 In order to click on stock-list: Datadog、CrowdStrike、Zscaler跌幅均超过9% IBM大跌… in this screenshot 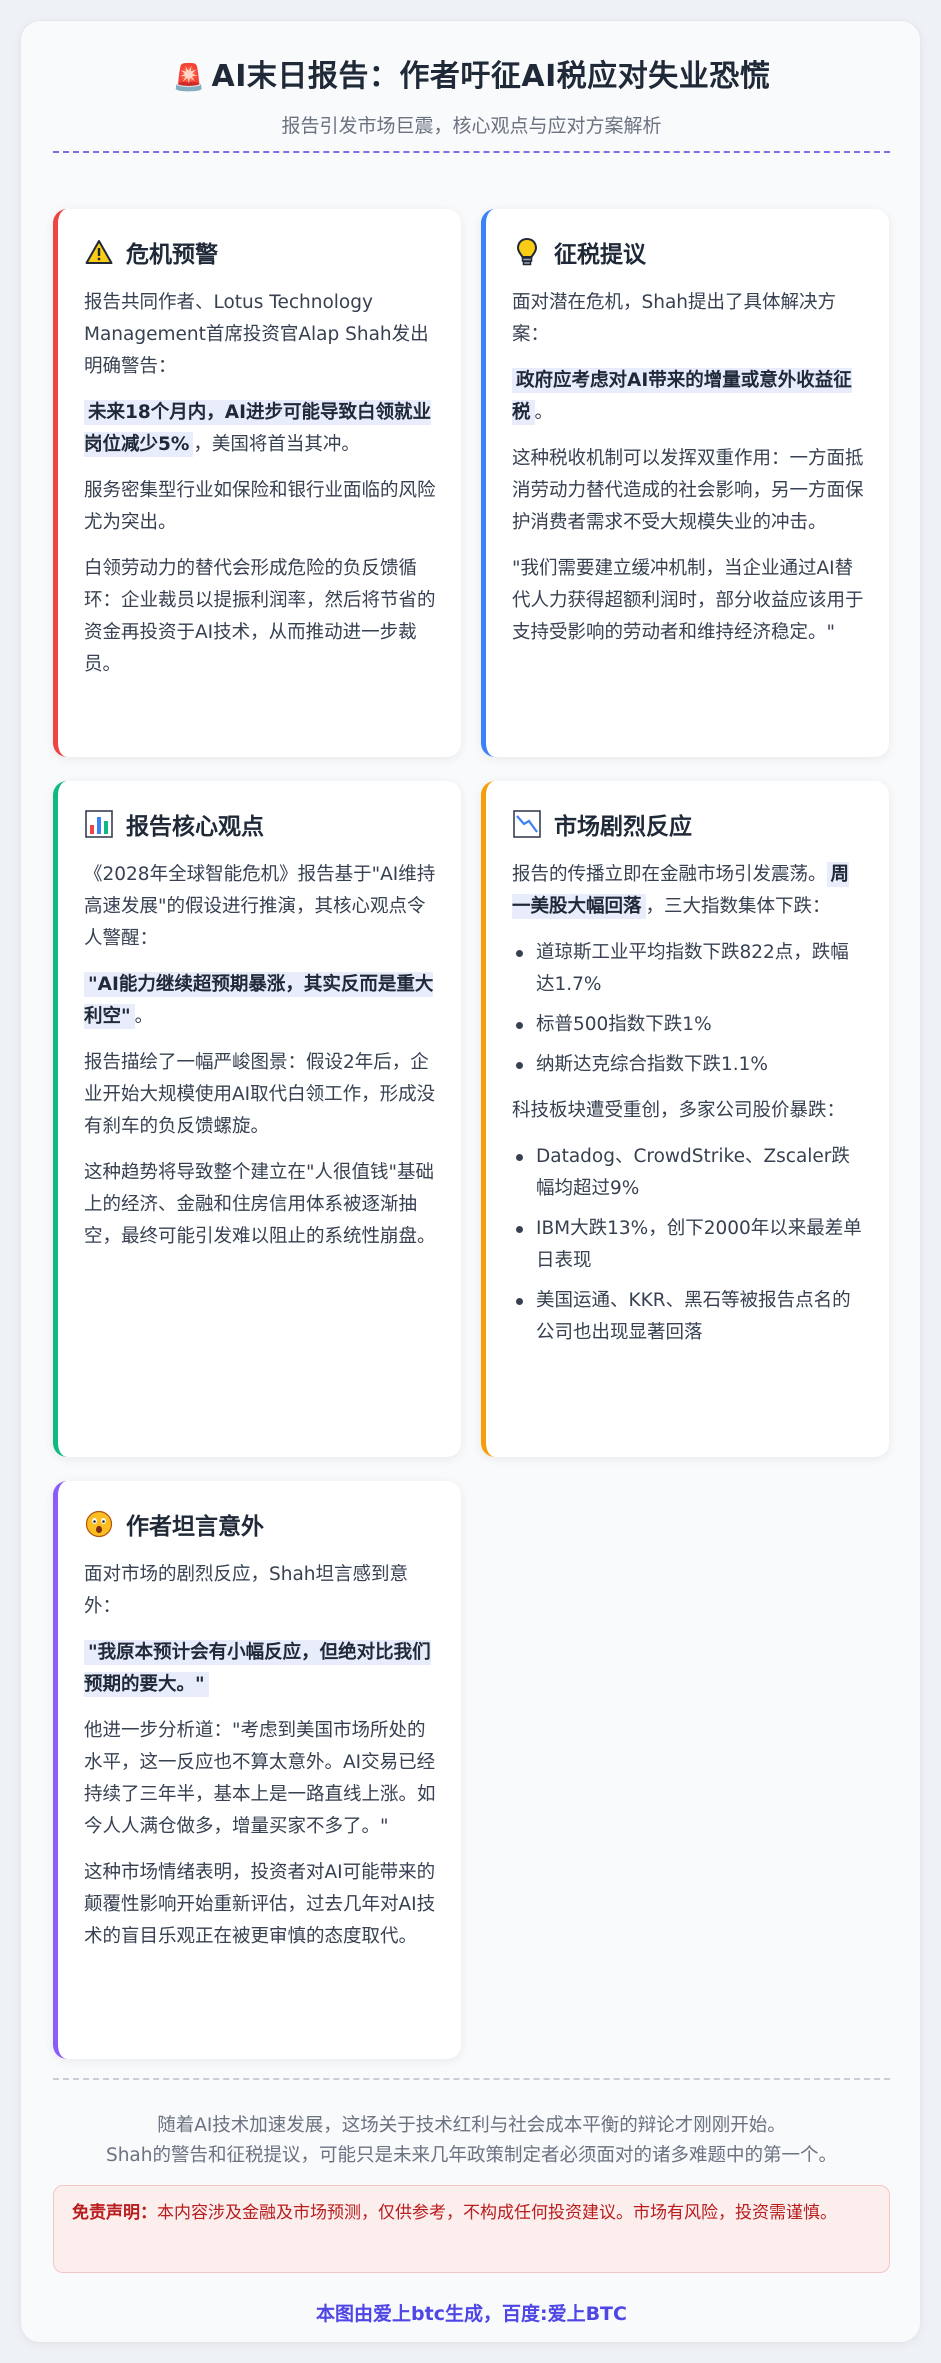, I will do `click(689, 1245)`.